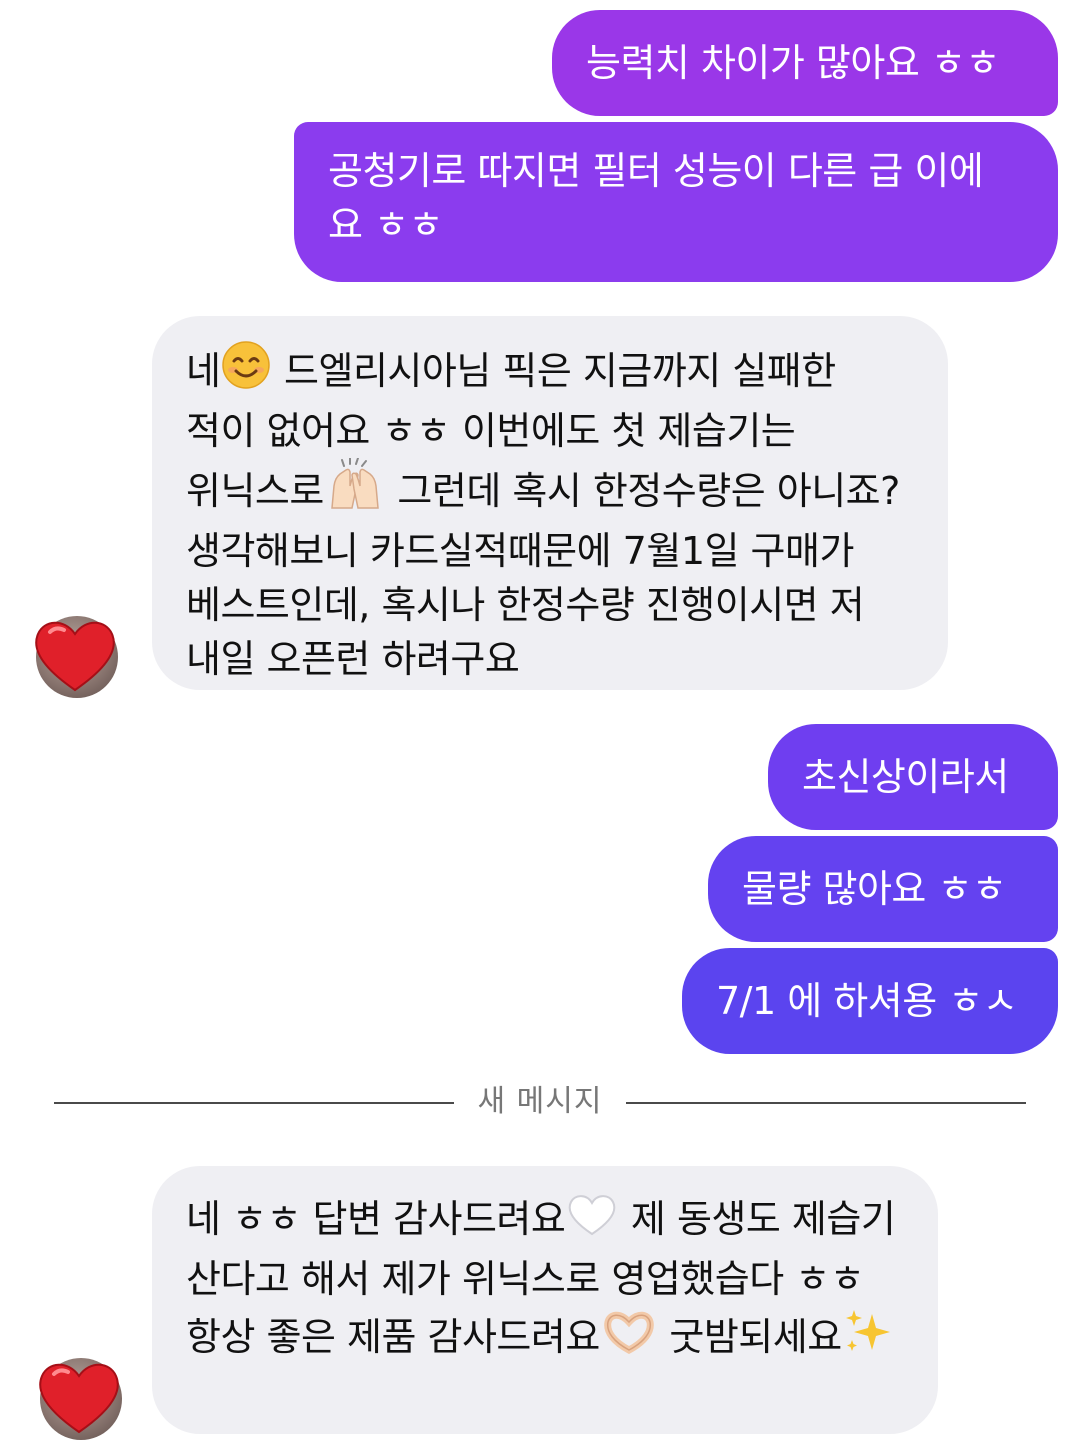  Describe the element at coordinates (385, 225) in the screenshot. I see `message-text-line-2: 요 ㅎㅎ` at that location.